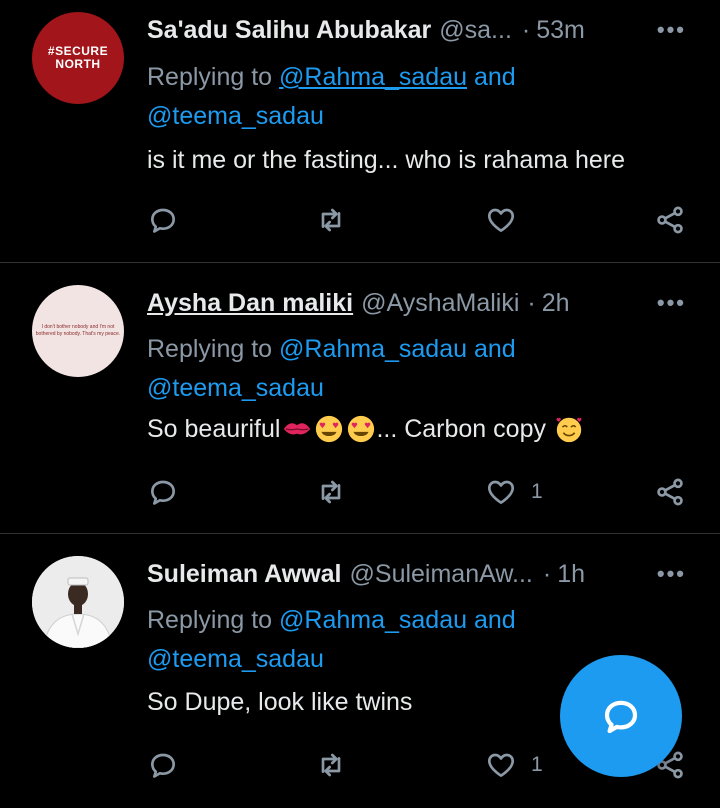  What do you see at coordinates (214, 428) in the screenshot?
I see `tweet-text-part: So beauriful` at bounding box center [214, 428].